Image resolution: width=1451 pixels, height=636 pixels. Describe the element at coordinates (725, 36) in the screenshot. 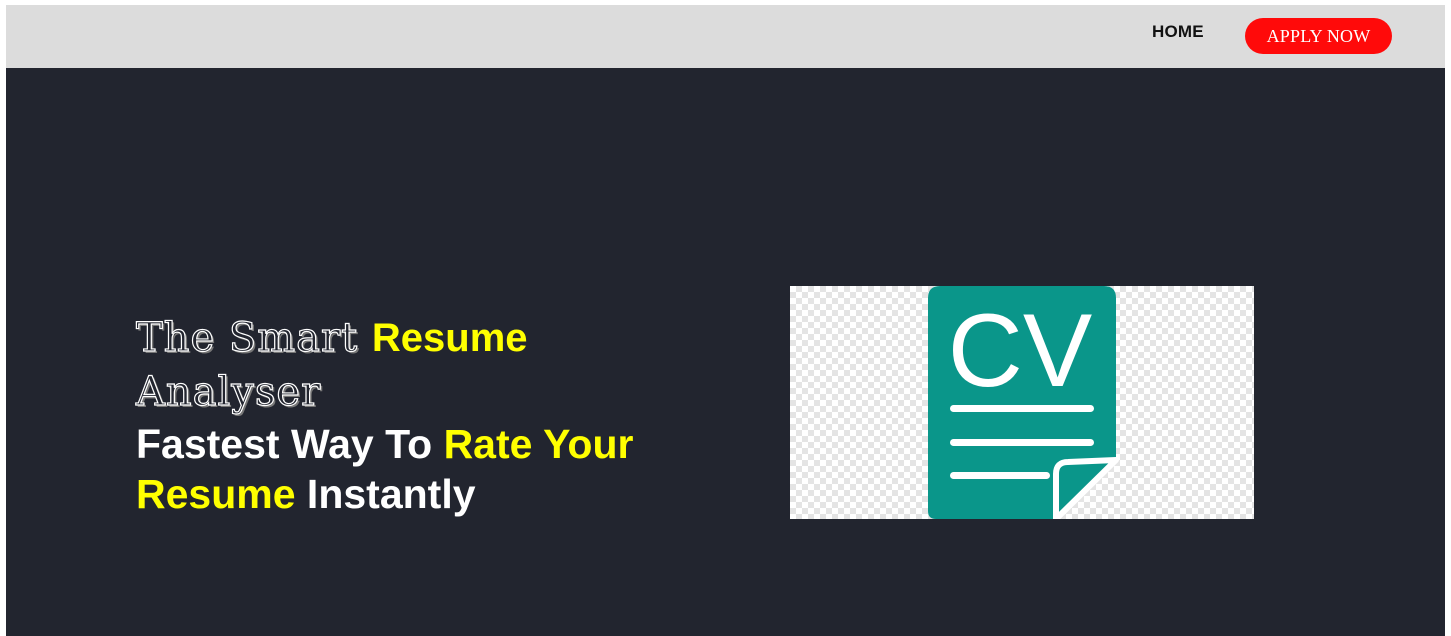

I see `navbar: HOME APPLY NOW` at that location.